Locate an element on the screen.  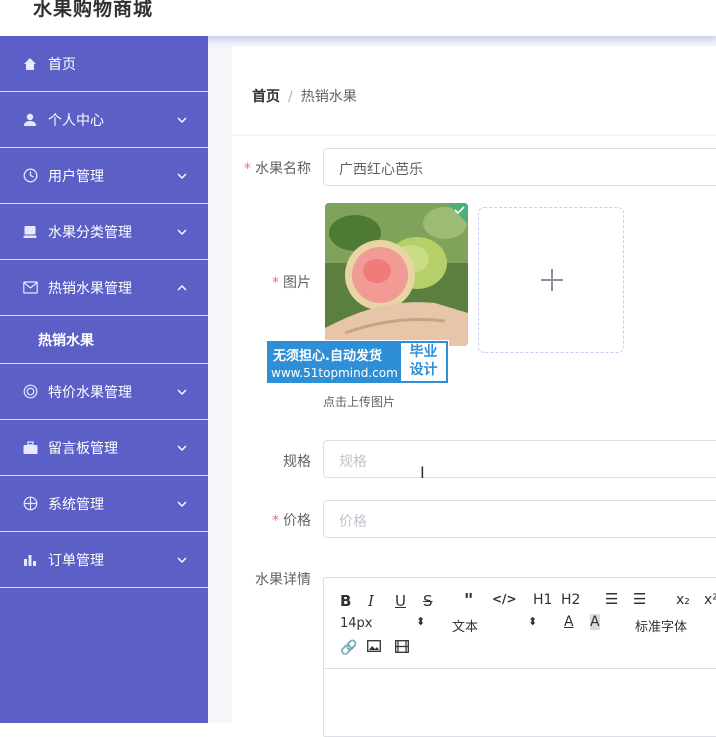
strike-button: S is located at coordinates (428, 601).